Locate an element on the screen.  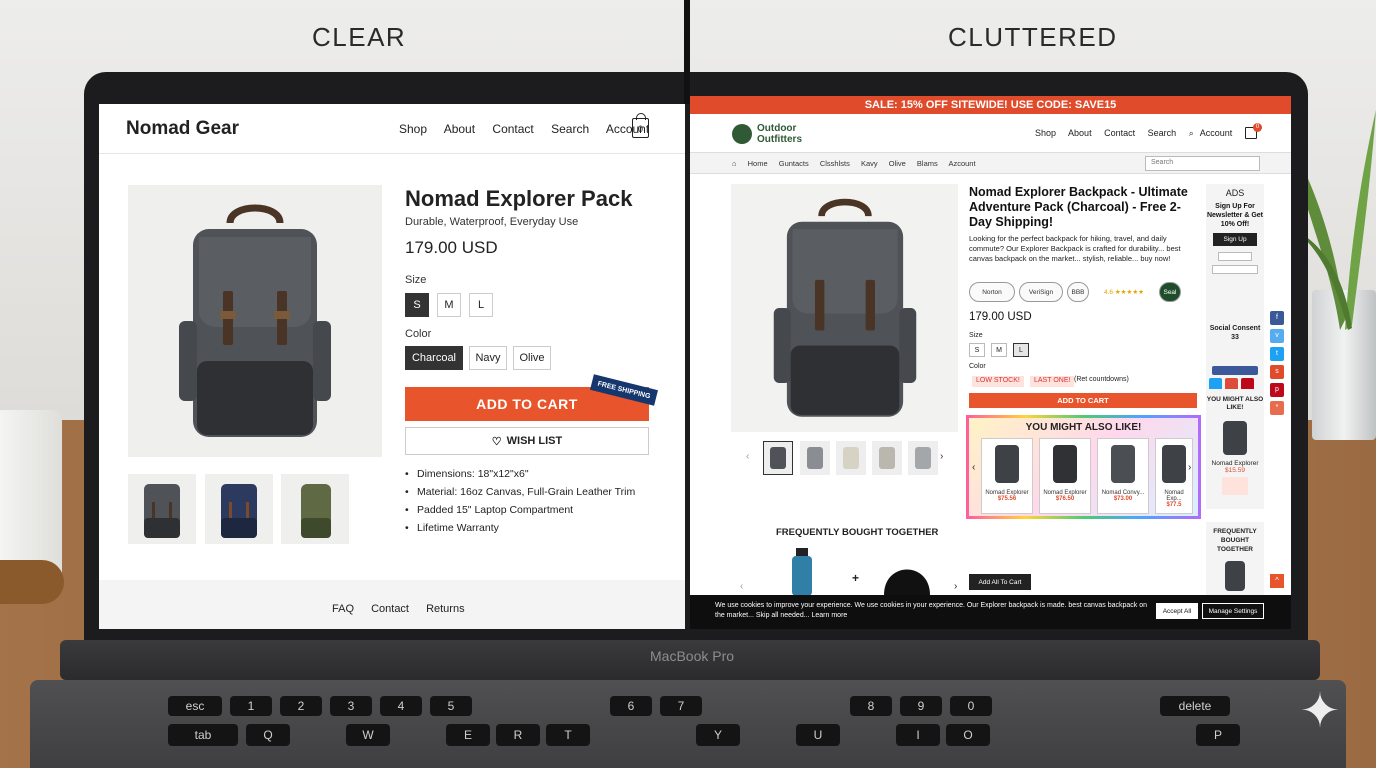
countdown-text: (Ret countdowns) is located at coordinates (1101, 379).